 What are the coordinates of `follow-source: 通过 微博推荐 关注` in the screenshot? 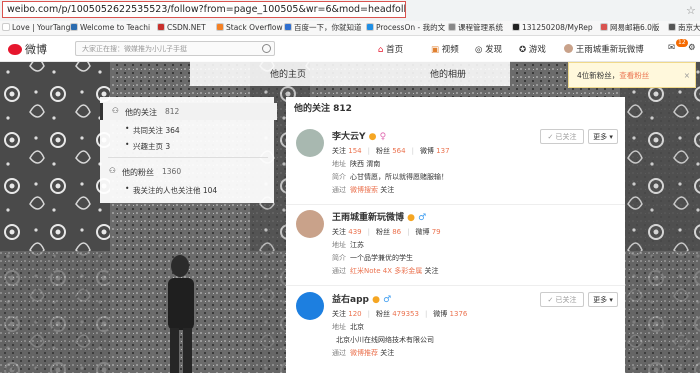 It's located at (363, 353).